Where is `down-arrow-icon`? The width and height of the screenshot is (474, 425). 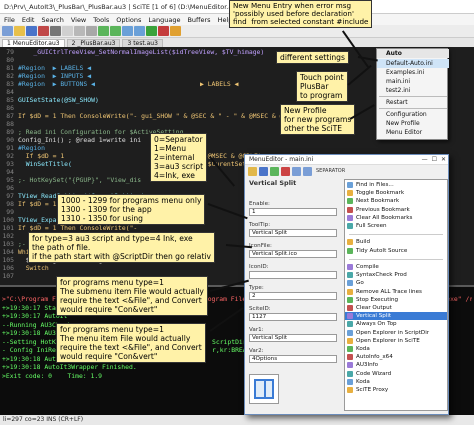
down-arrow-icon is located at coordinates (307, 171).